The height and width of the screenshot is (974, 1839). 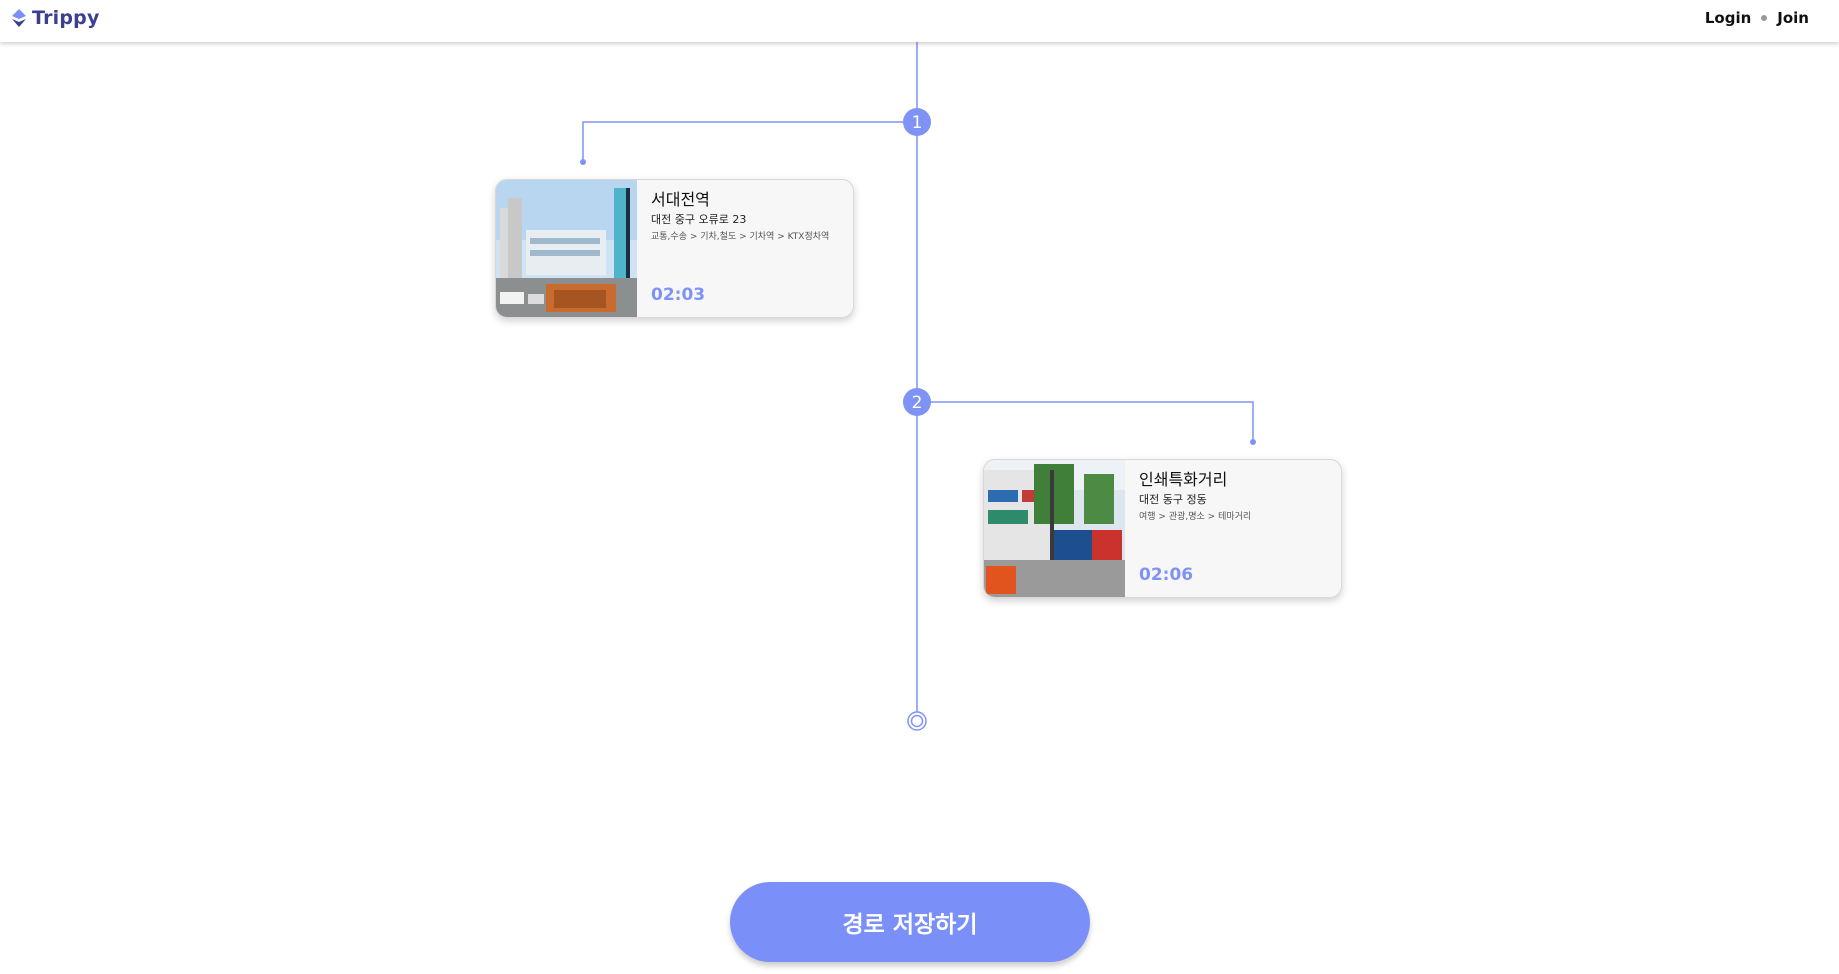 What do you see at coordinates (1054, 528) in the screenshot?
I see `stop-2-photo` at bounding box center [1054, 528].